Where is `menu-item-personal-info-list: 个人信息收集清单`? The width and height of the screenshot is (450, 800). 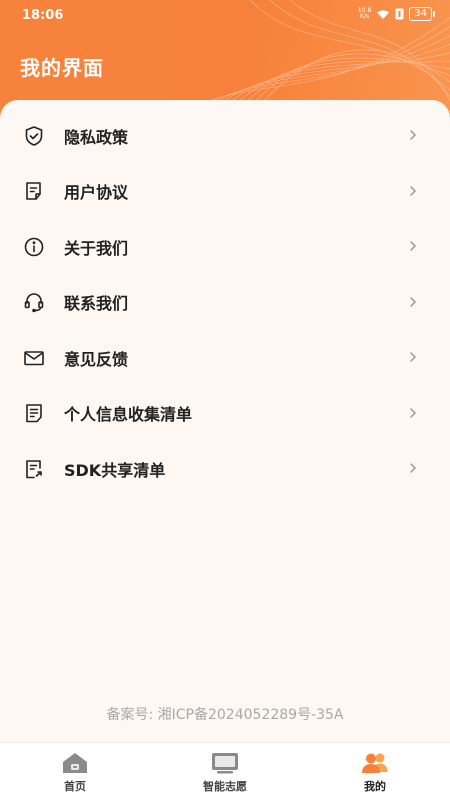
menu-item-personal-info-list: 个人信息收集清单 is located at coordinates (225, 414).